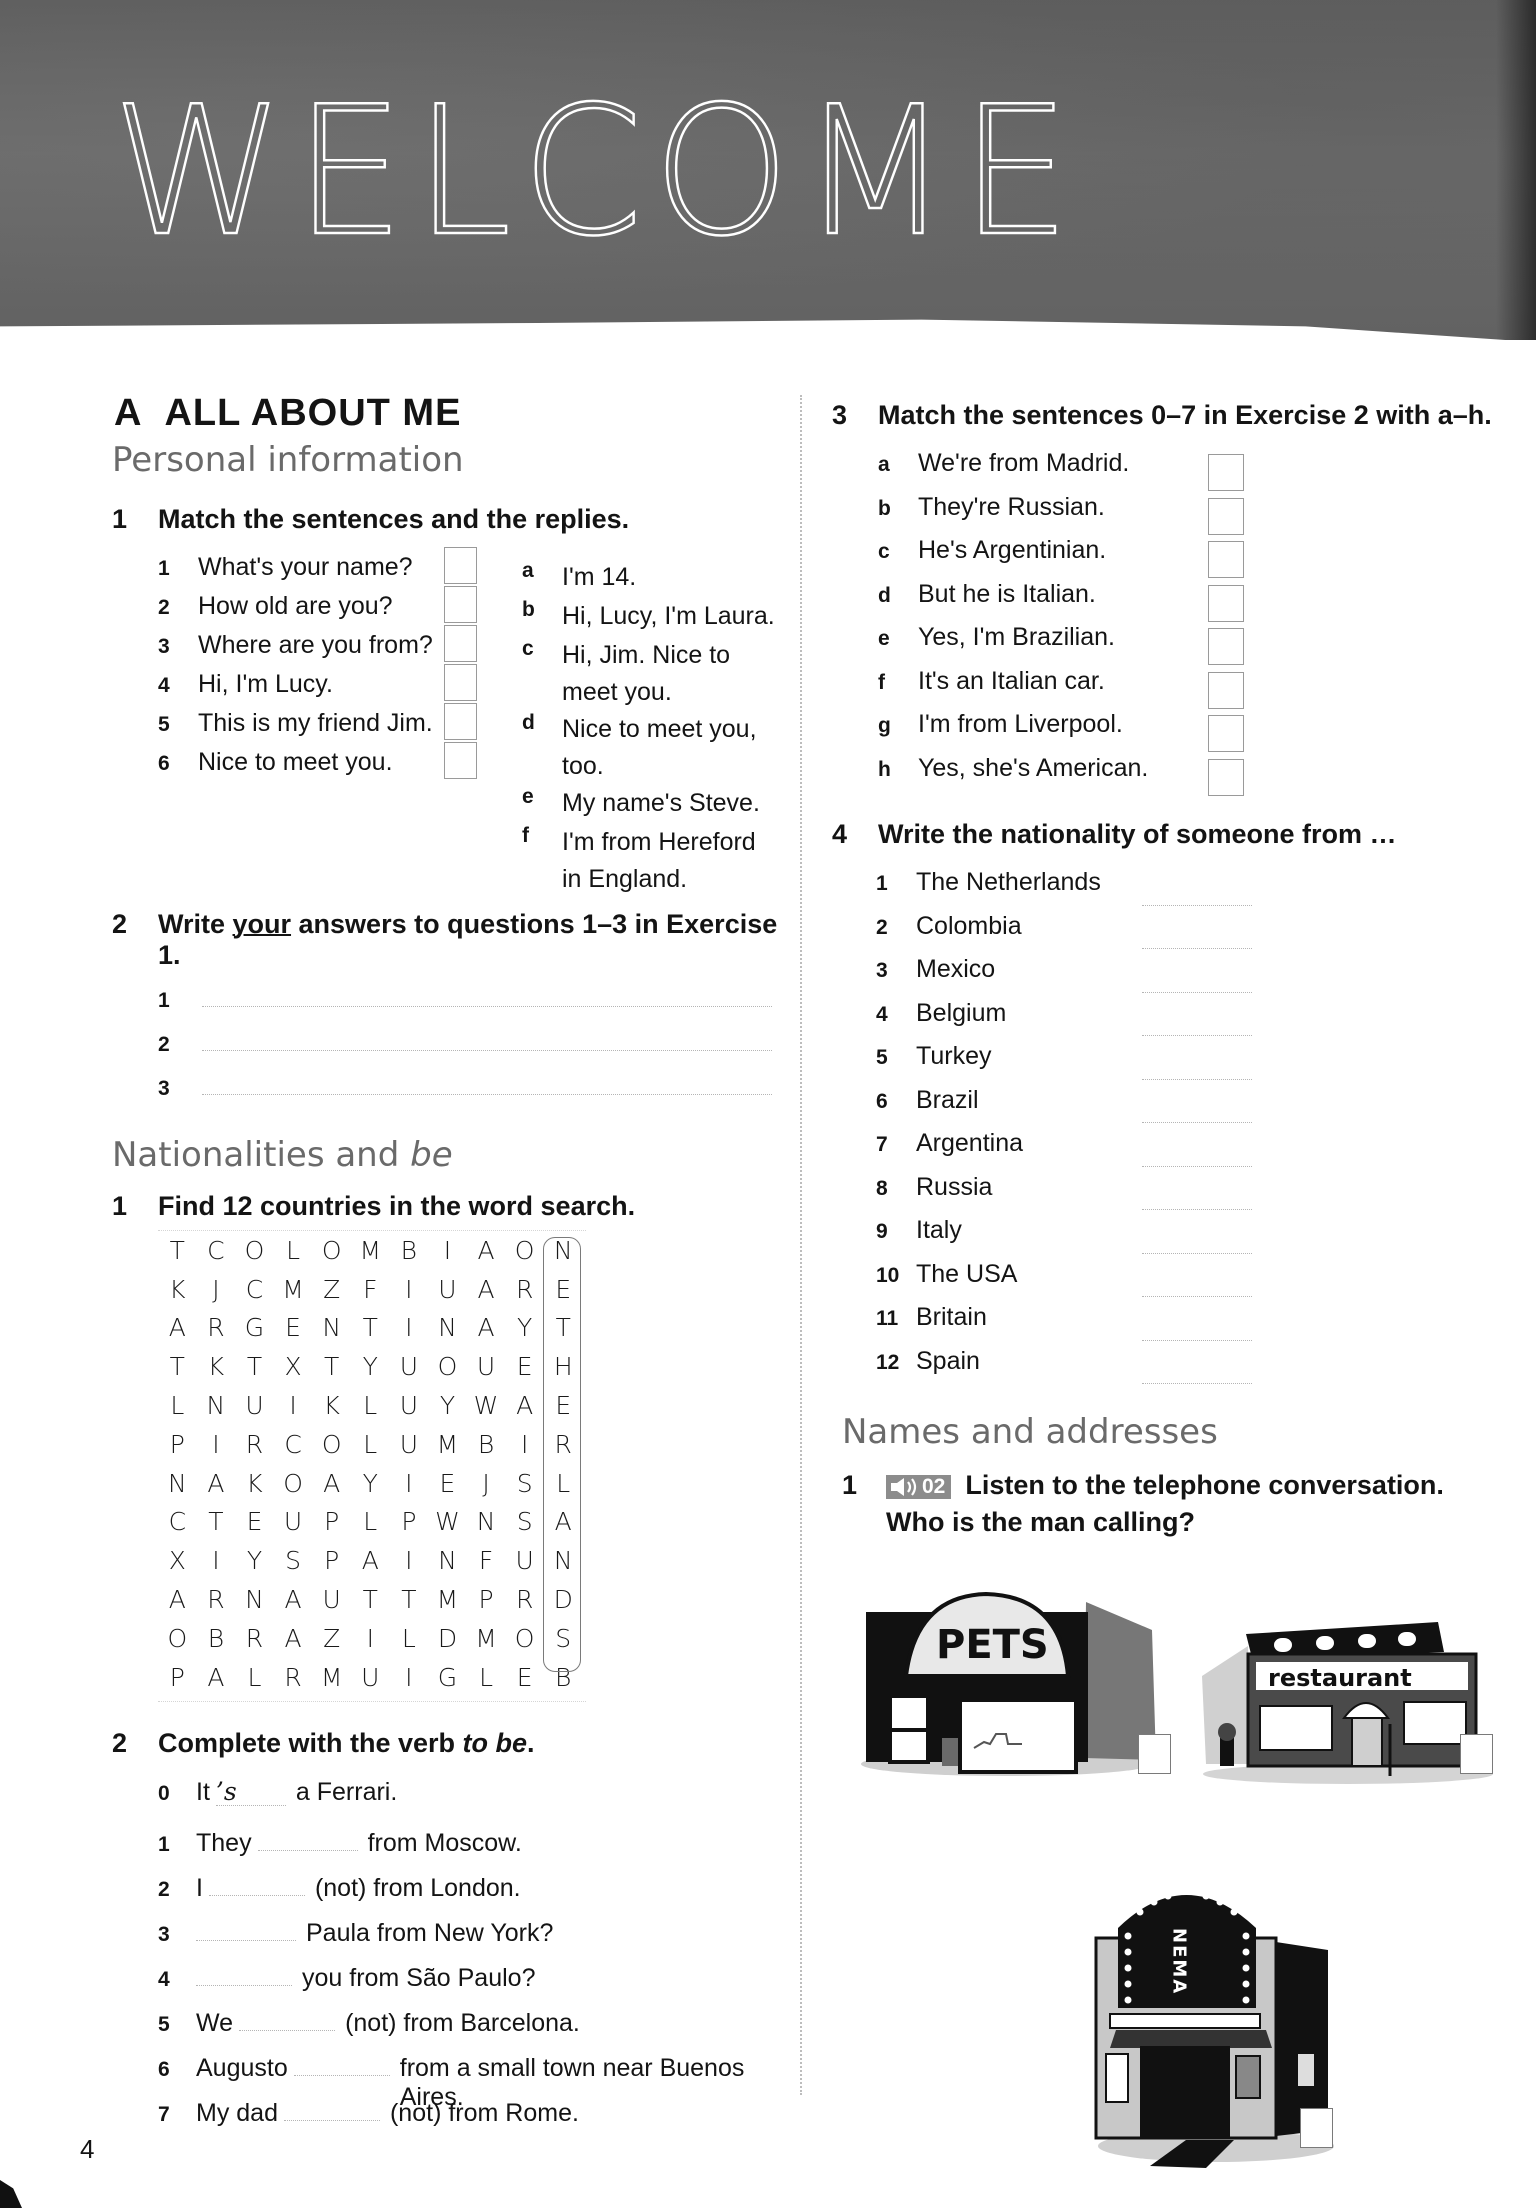 This screenshot has width=1536, height=2208. What do you see at coordinates (524, 1483) in the screenshot?
I see `word-search-letter: S` at bounding box center [524, 1483].